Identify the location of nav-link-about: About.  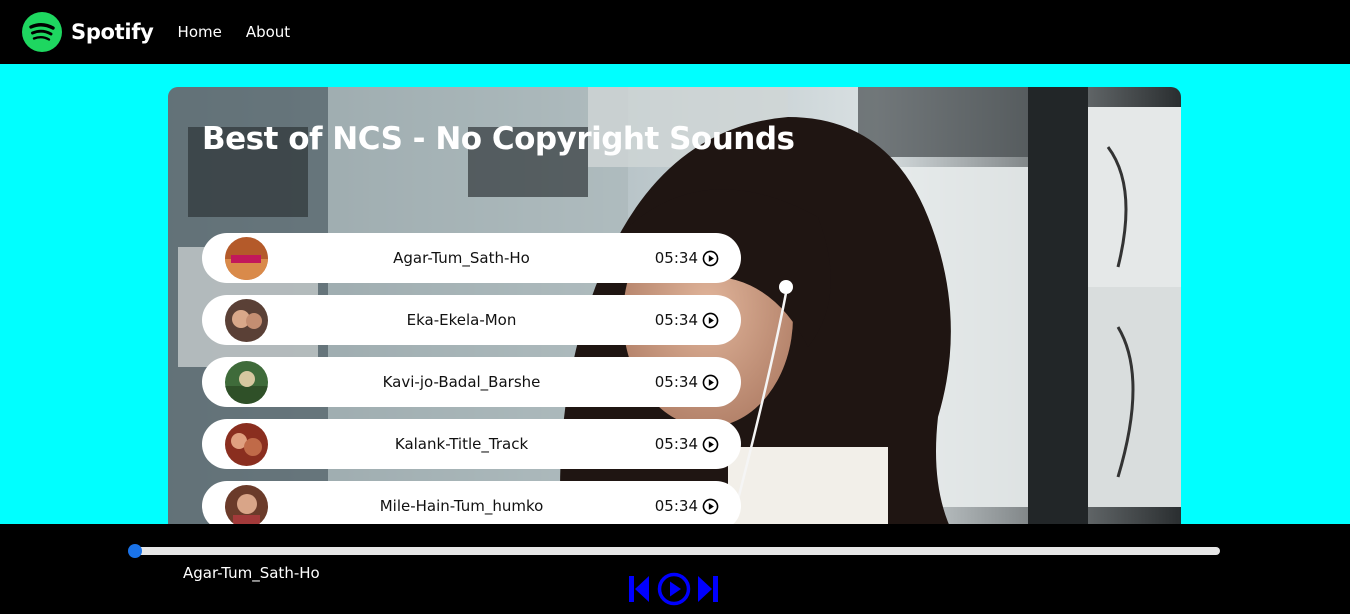
(268, 32).